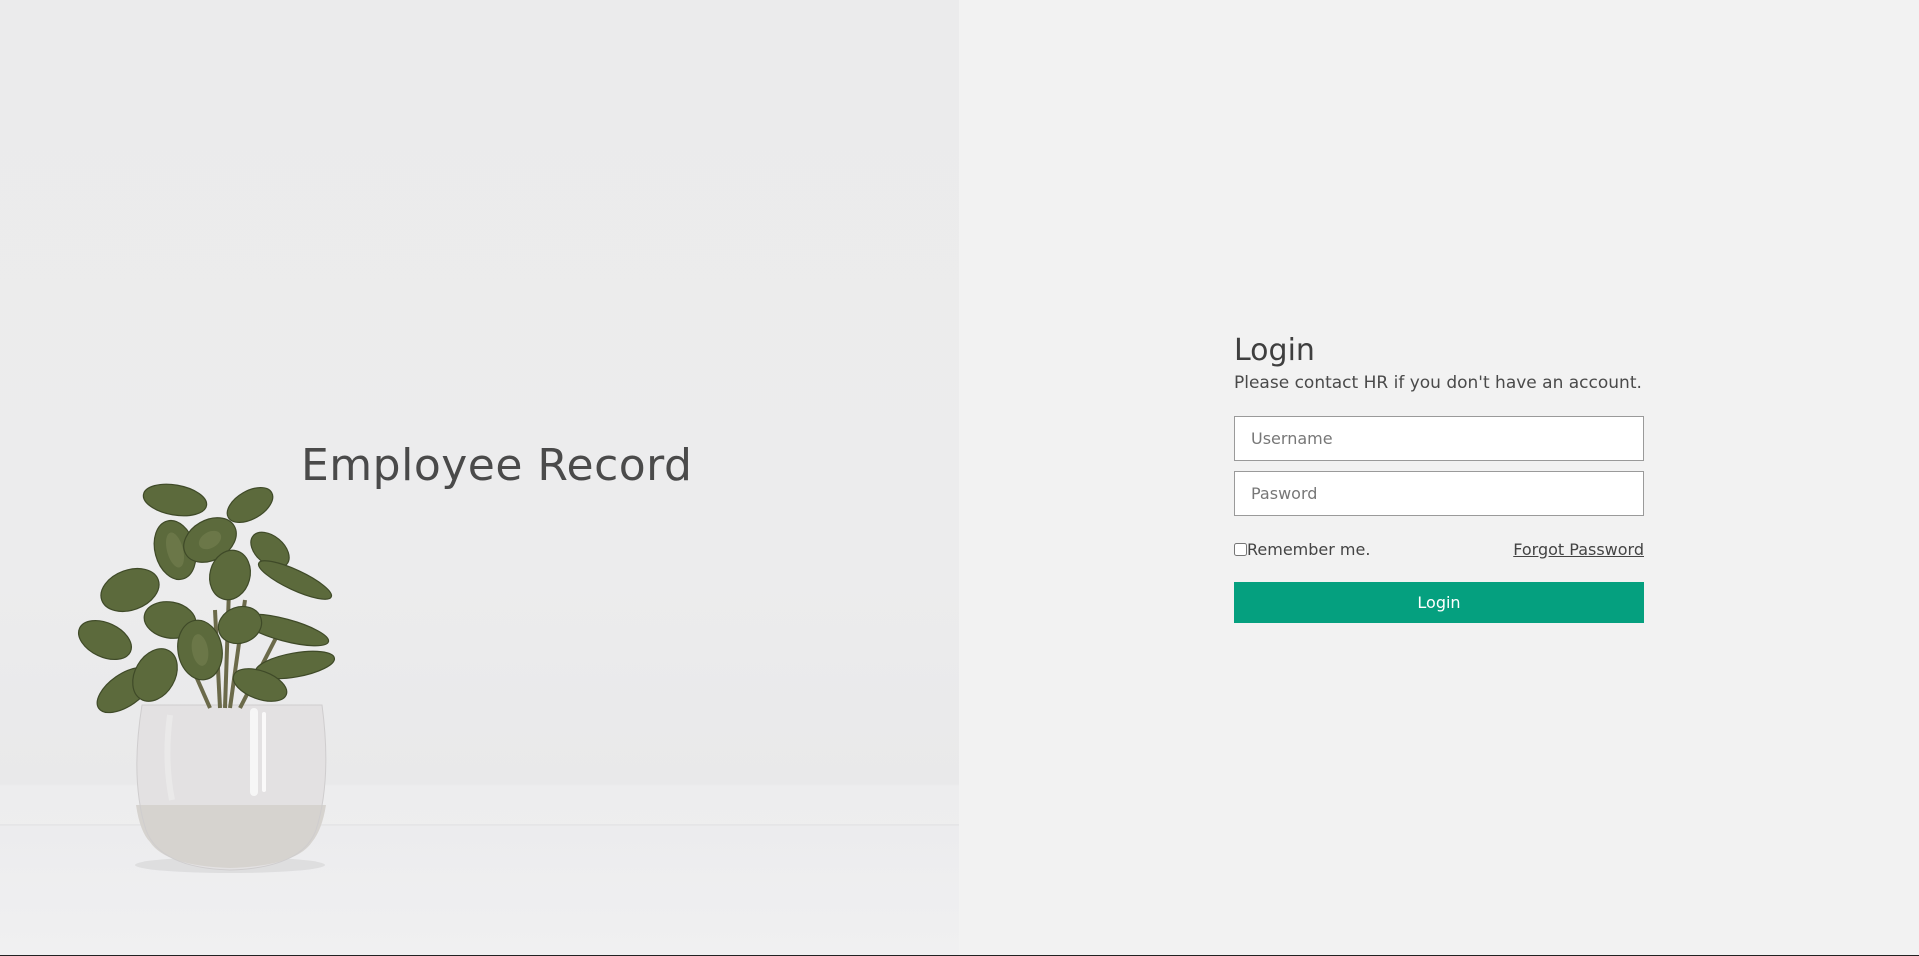 The height and width of the screenshot is (956, 1919). Describe the element at coordinates (1309, 549) in the screenshot. I see `remember-me-label: Remember me.` at that location.